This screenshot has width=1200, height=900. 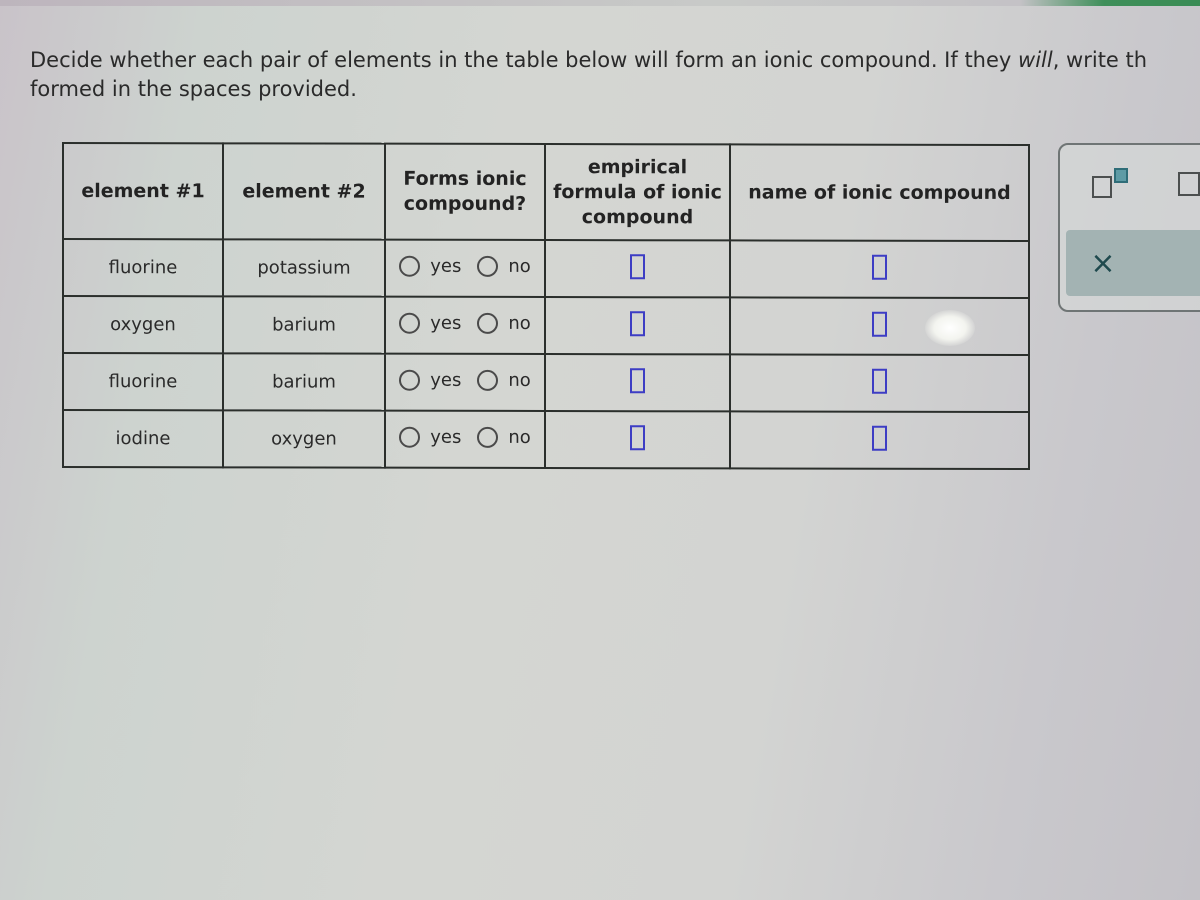 I want to click on header-formula-line1: empirical, so click(x=637, y=166).